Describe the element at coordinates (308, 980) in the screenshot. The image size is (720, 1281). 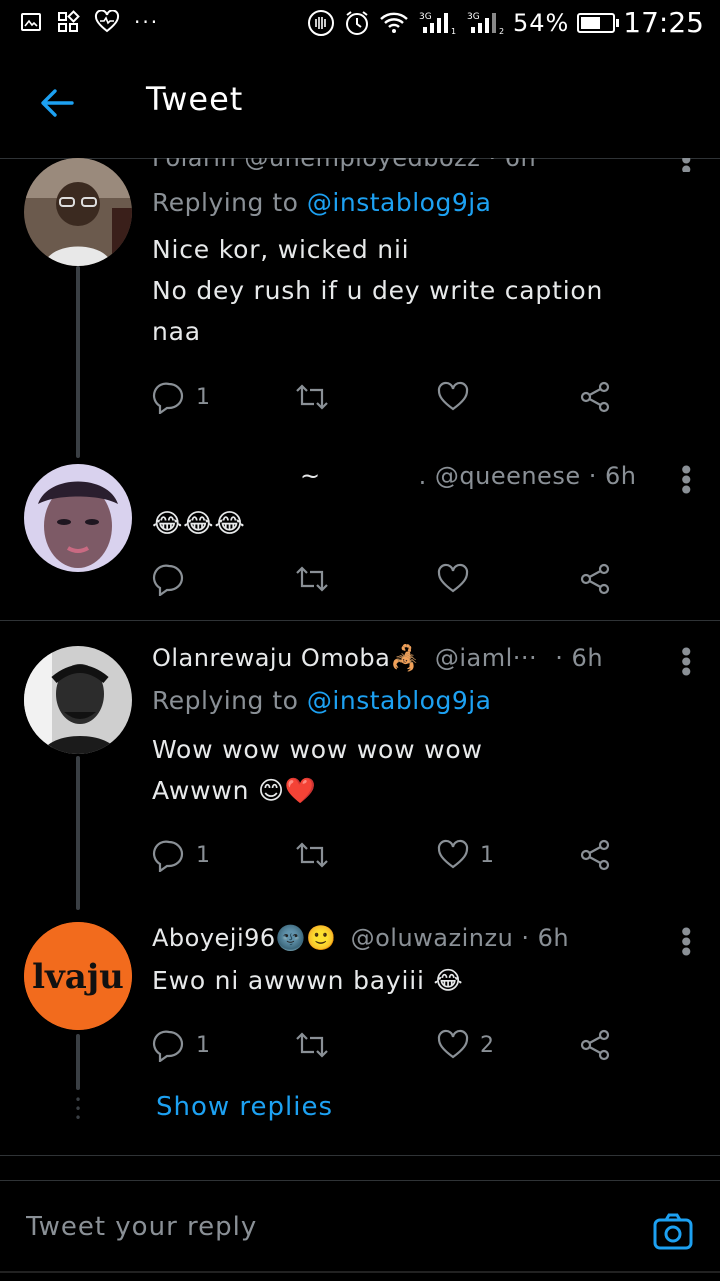
I see `tweet-text: Ewo ni awwwn bayiii 😂` at that location.